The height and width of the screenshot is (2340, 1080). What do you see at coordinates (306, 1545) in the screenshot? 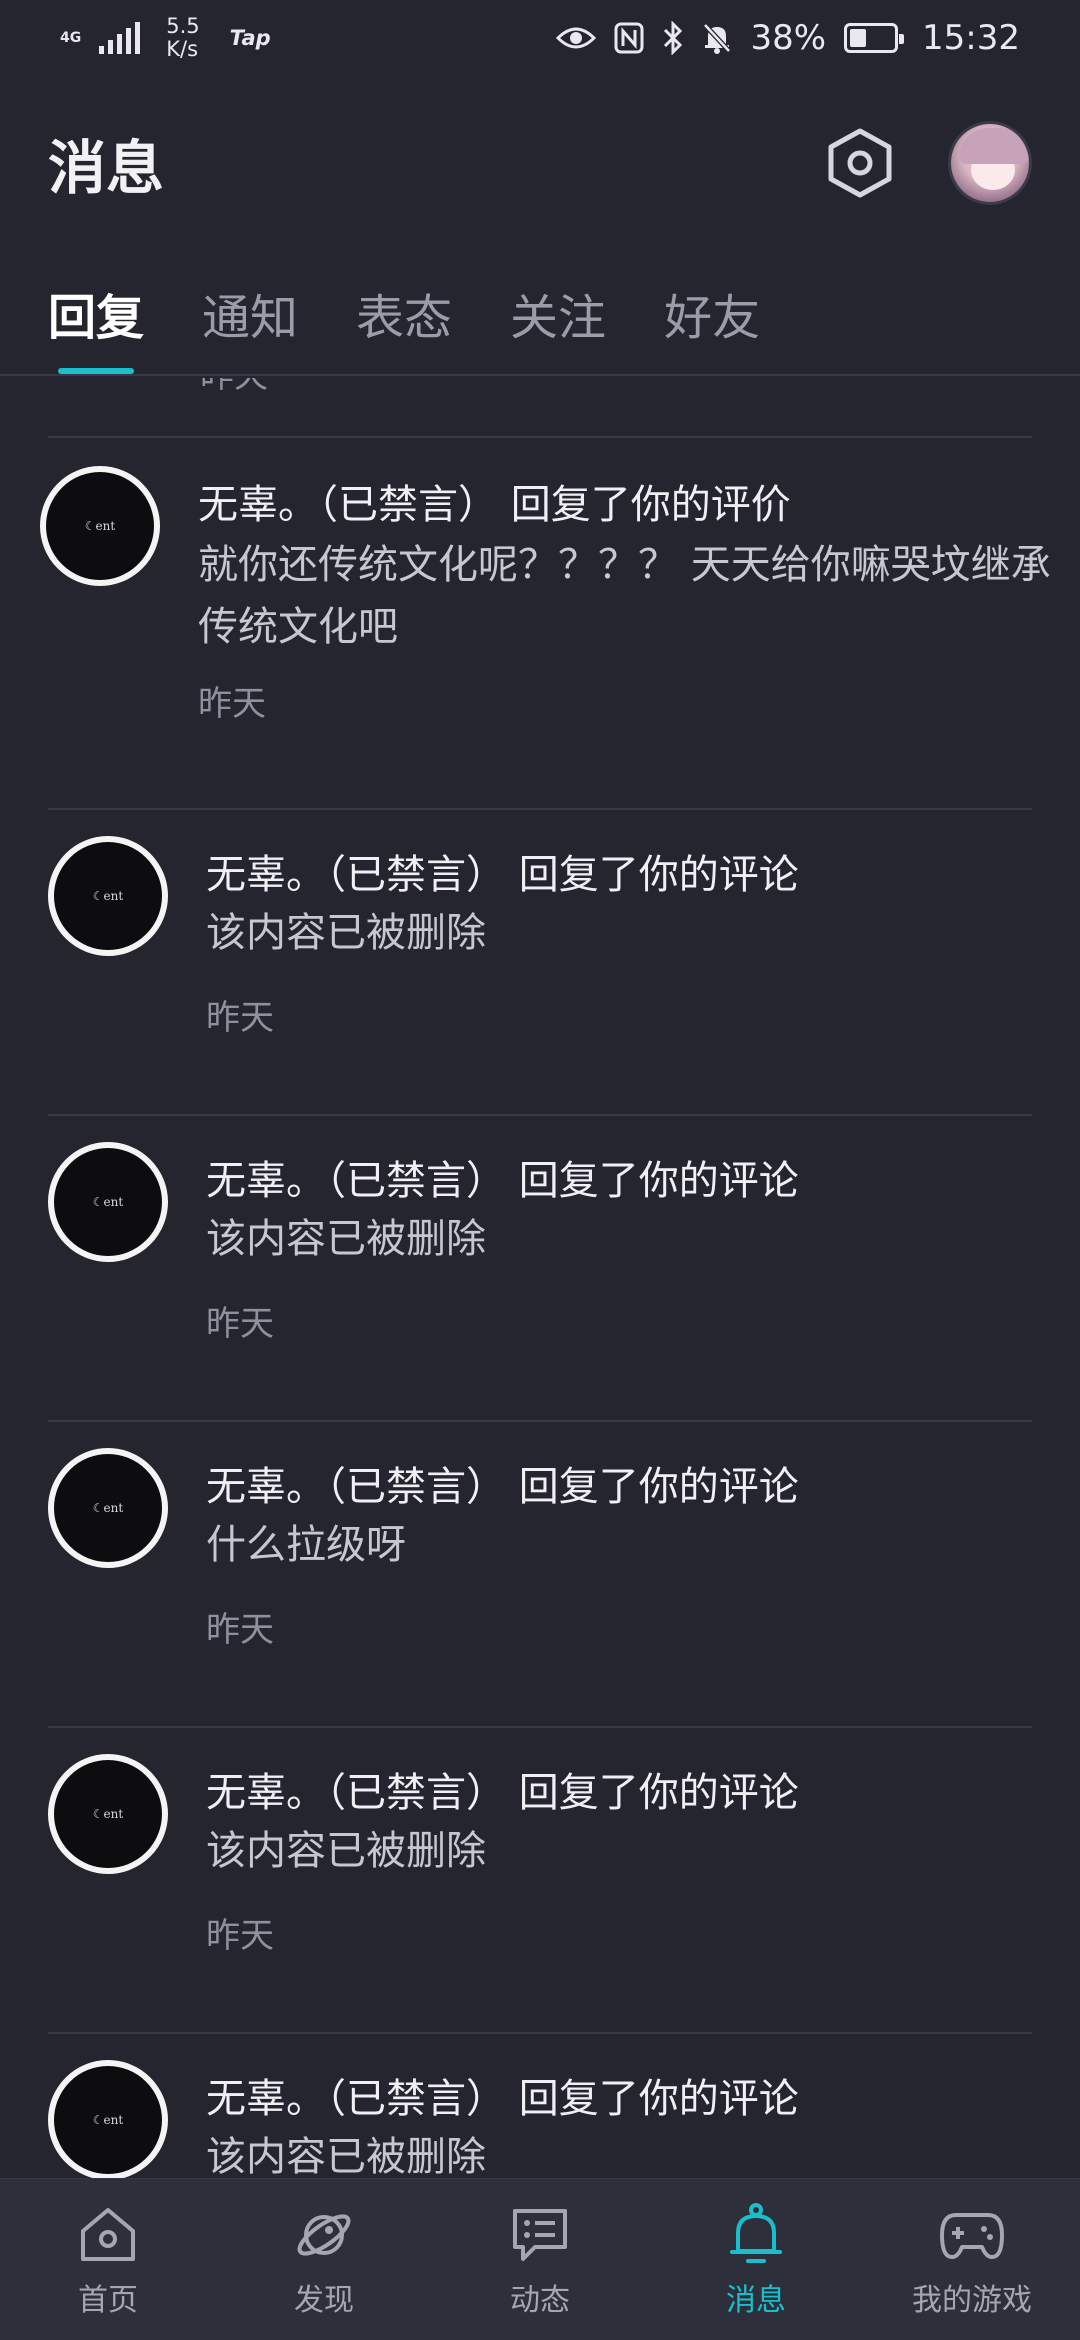
I see `item-body: 什么拉级呀` at bounding box center [306, 1545].